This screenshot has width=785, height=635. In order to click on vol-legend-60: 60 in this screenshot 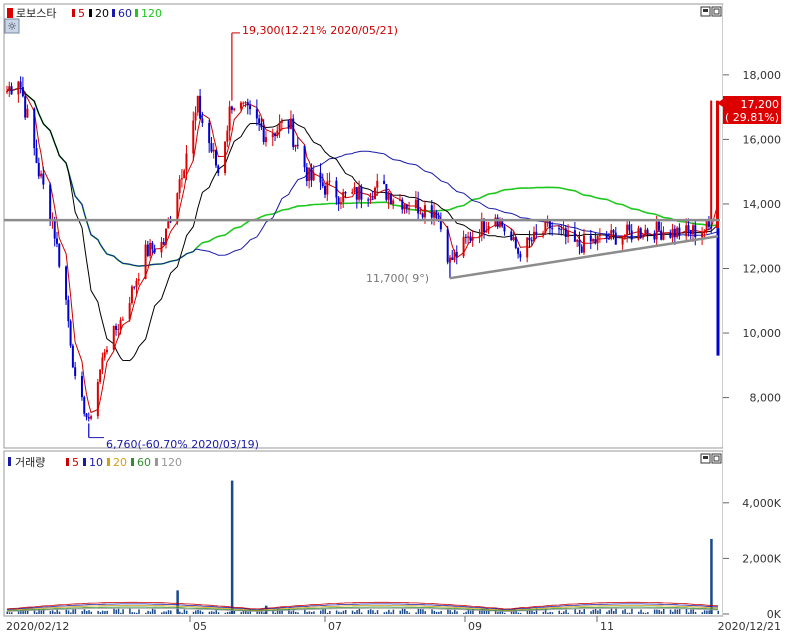, I will do `click(144, 462)`.